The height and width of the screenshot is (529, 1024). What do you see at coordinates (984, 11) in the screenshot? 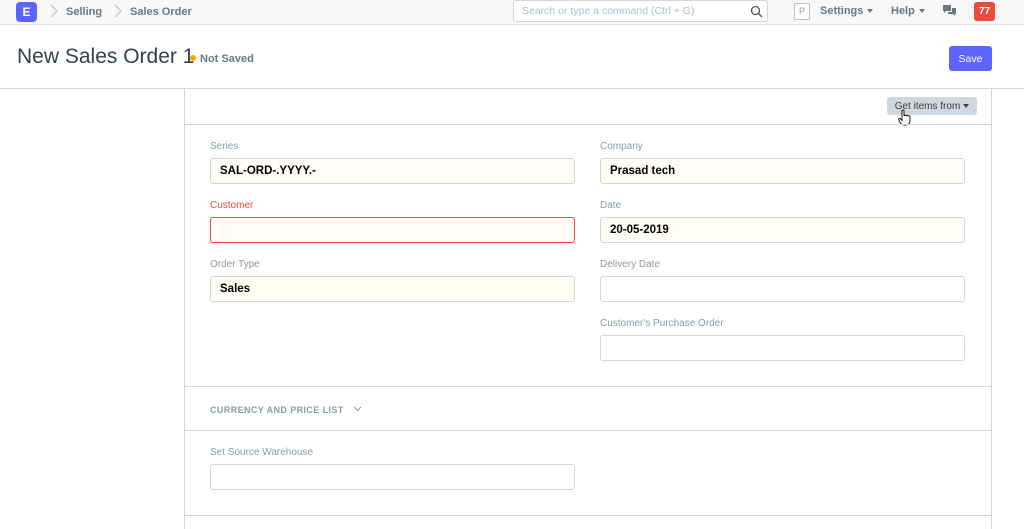
I see `notification-badge: 77` at bounding box center [984, 11].